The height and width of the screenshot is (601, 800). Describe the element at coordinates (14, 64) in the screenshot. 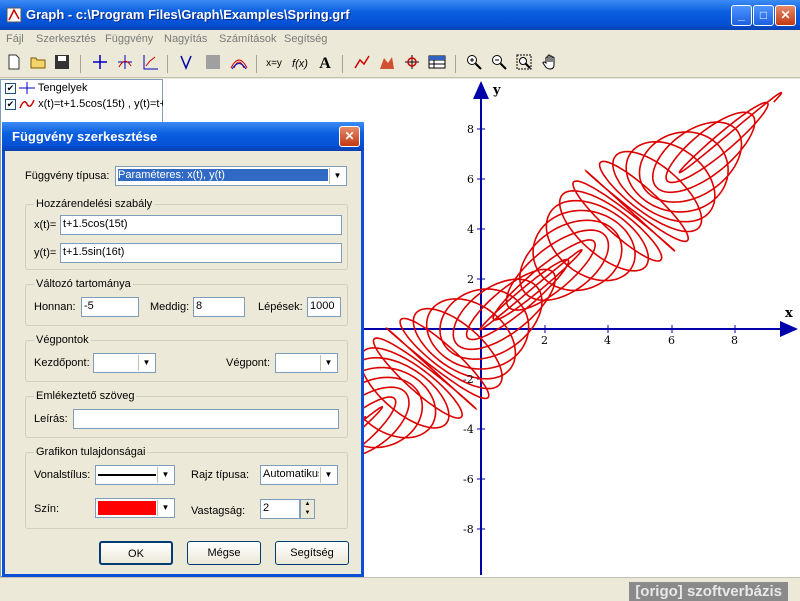

I see `new-file-icon` at that location.